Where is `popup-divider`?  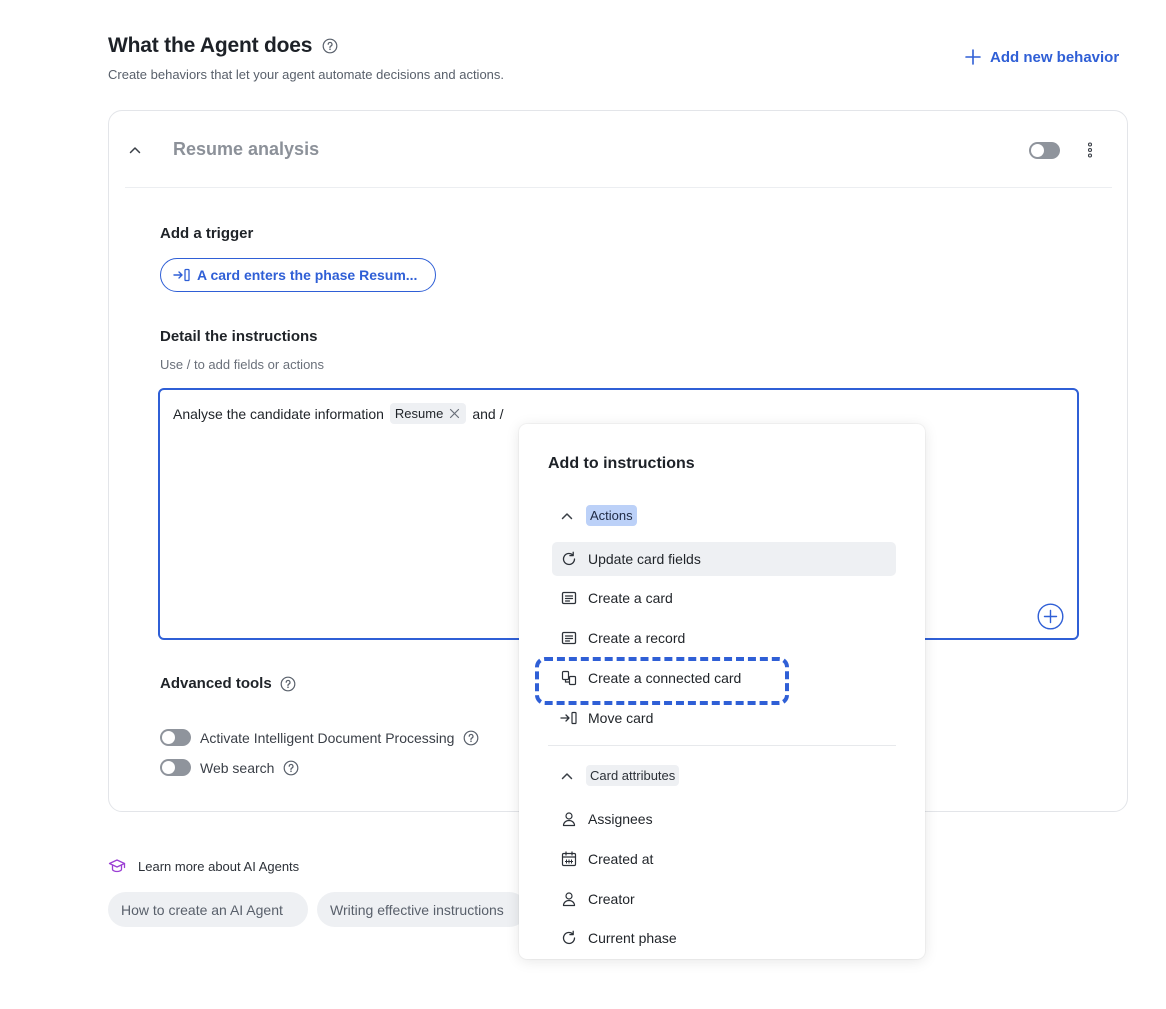
popup-divider is located at coordinates (722, 745).